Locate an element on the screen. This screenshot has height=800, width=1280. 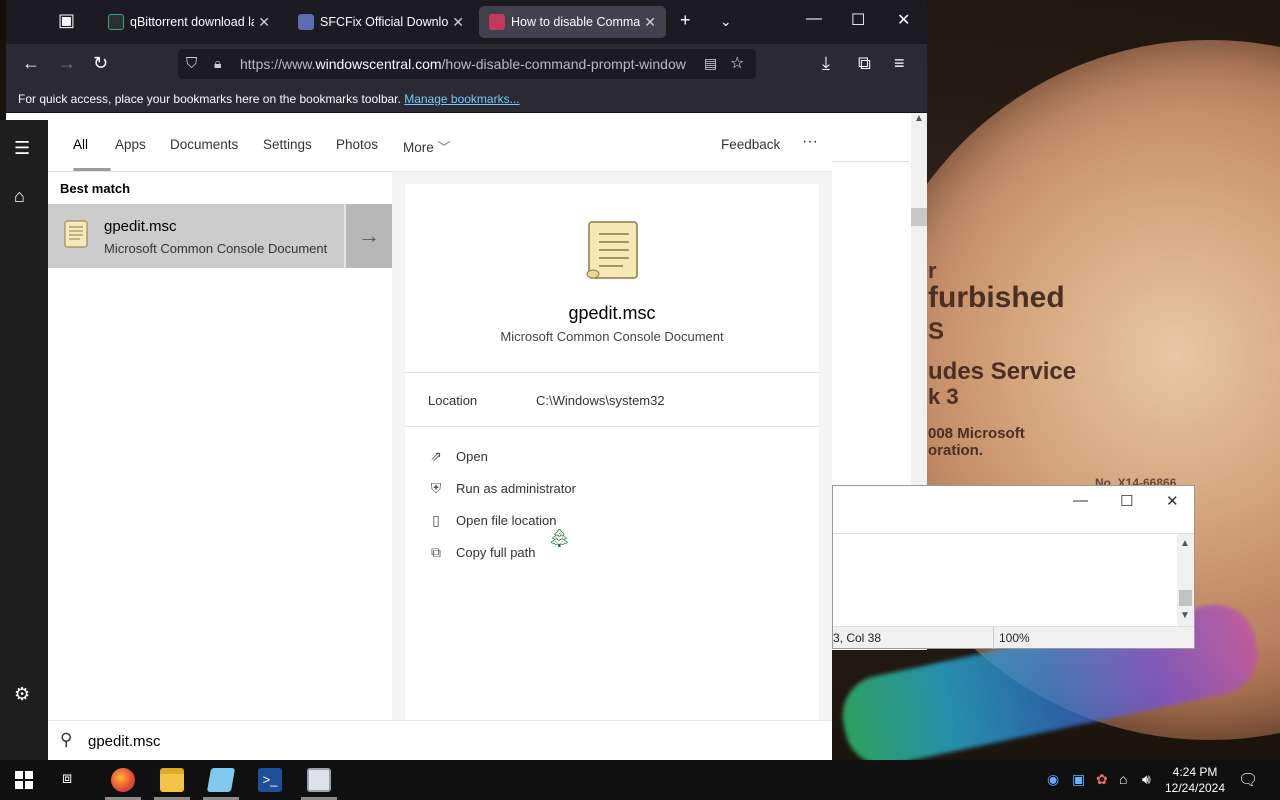
qbittorrent-favicon-icon is located at coordinates (116, 22).